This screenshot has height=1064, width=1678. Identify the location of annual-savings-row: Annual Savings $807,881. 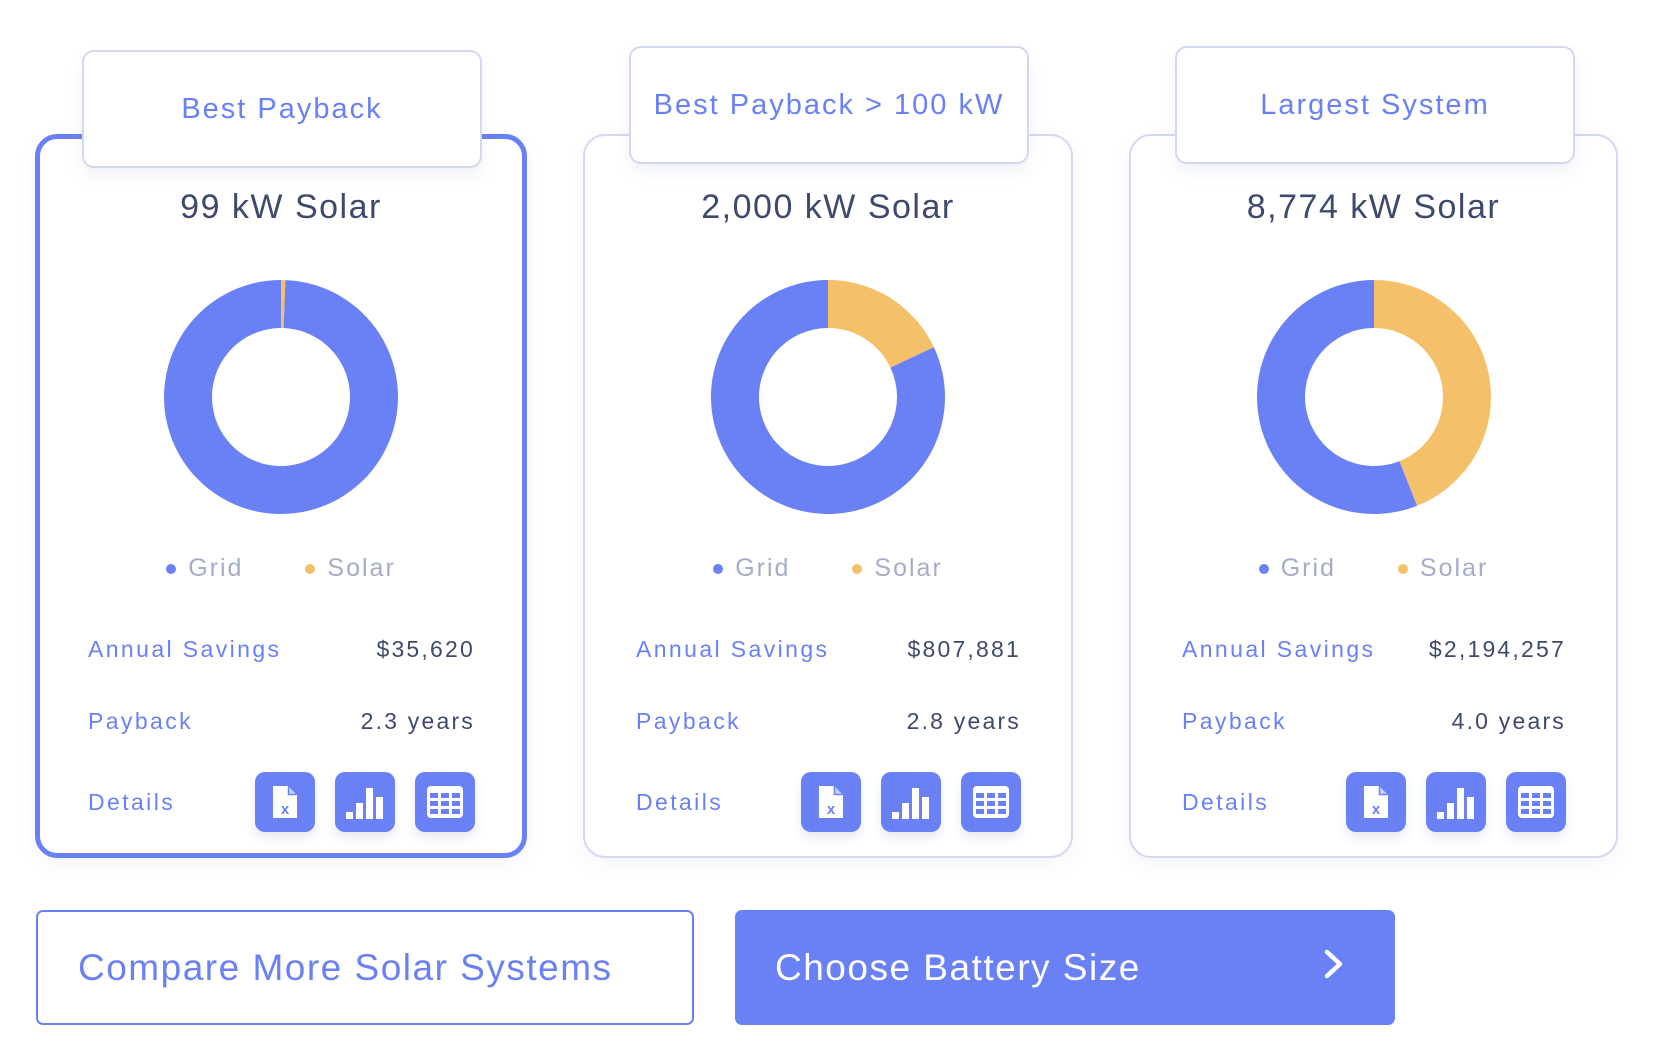
(828, 649).